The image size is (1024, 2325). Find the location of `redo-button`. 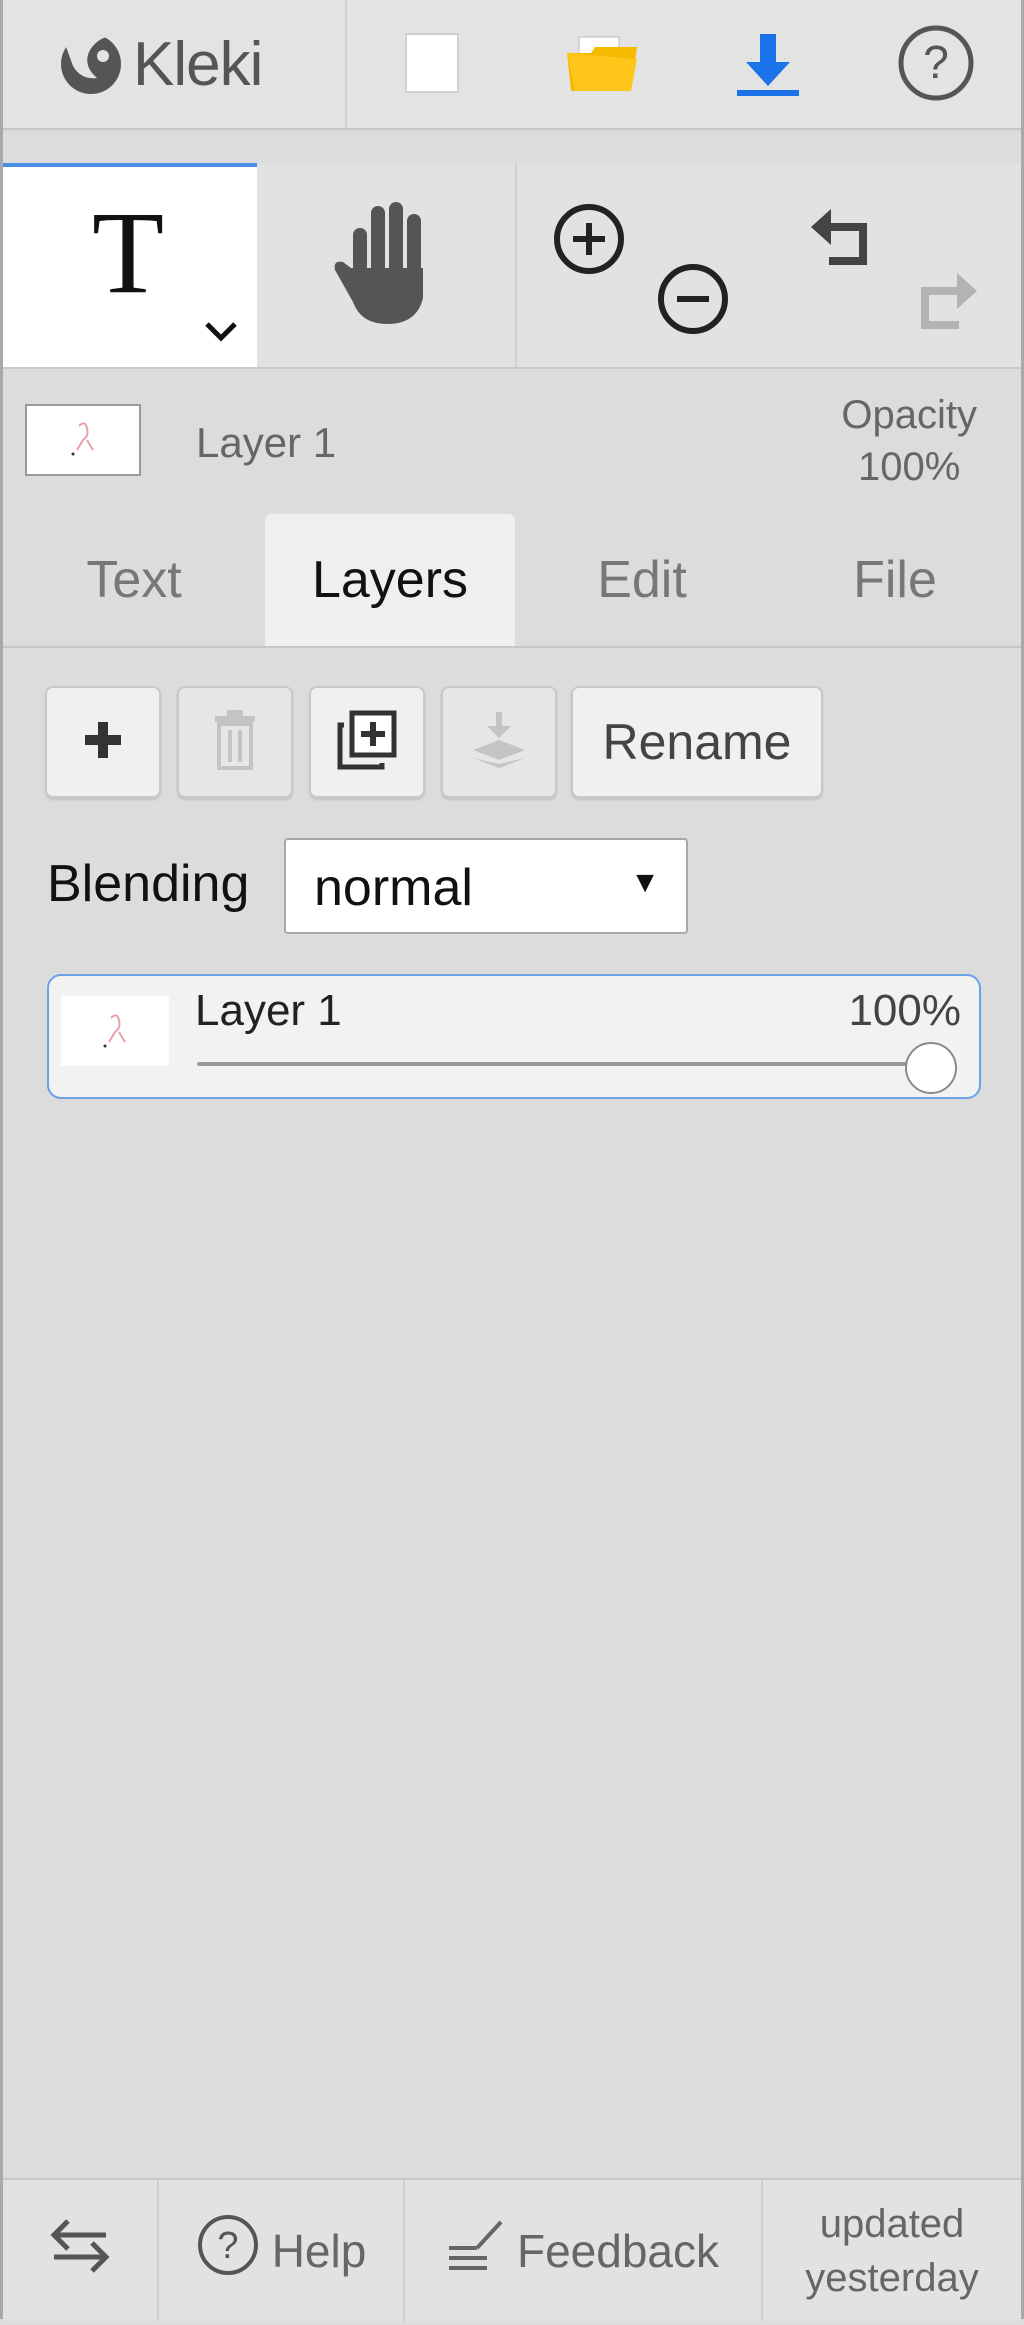

redo-button is located at coordinates (944, 300).